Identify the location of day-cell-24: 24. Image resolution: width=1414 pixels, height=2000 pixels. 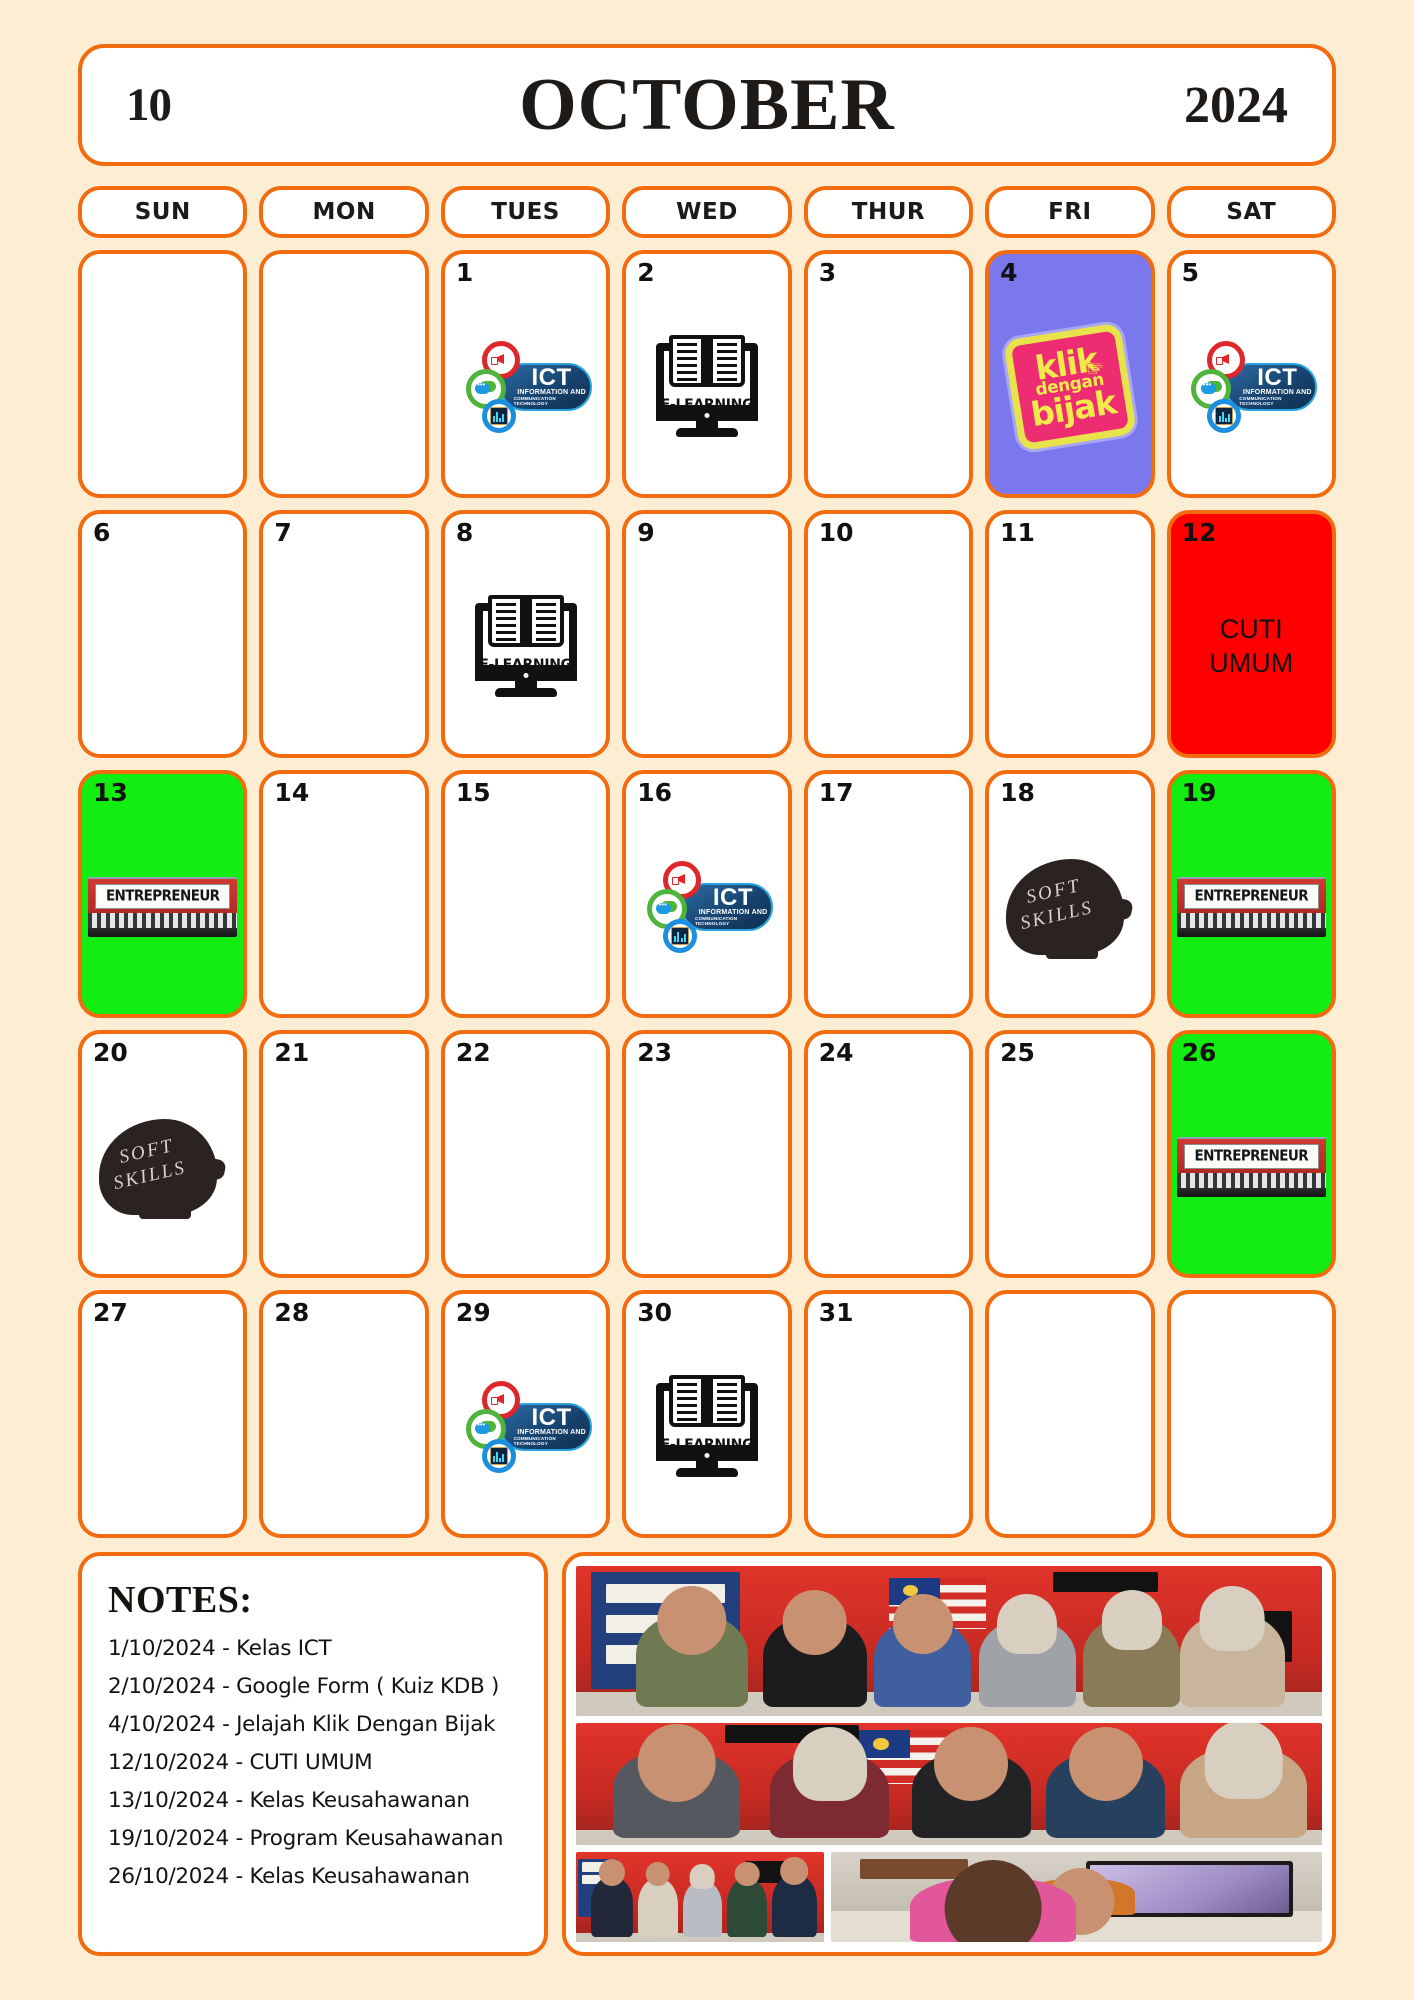
(888, 1154).